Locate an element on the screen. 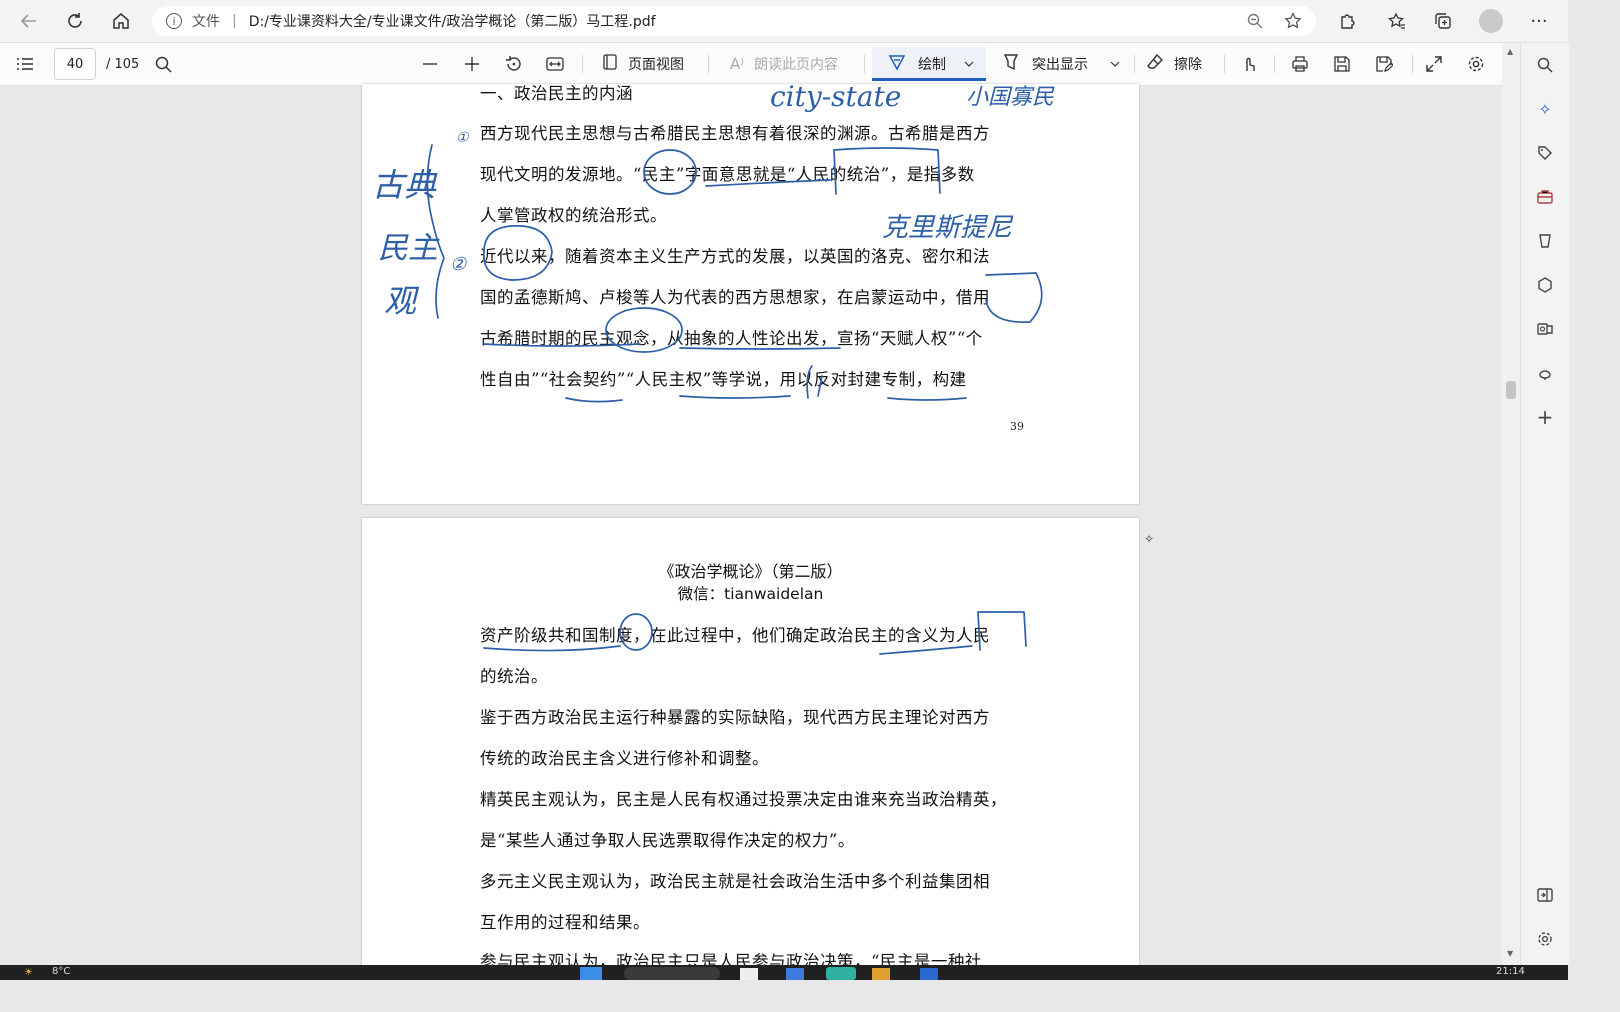 The width and height of the screenshot is (1620, 1012). weather-temp: 8°C is located at coordinates (61, 971).